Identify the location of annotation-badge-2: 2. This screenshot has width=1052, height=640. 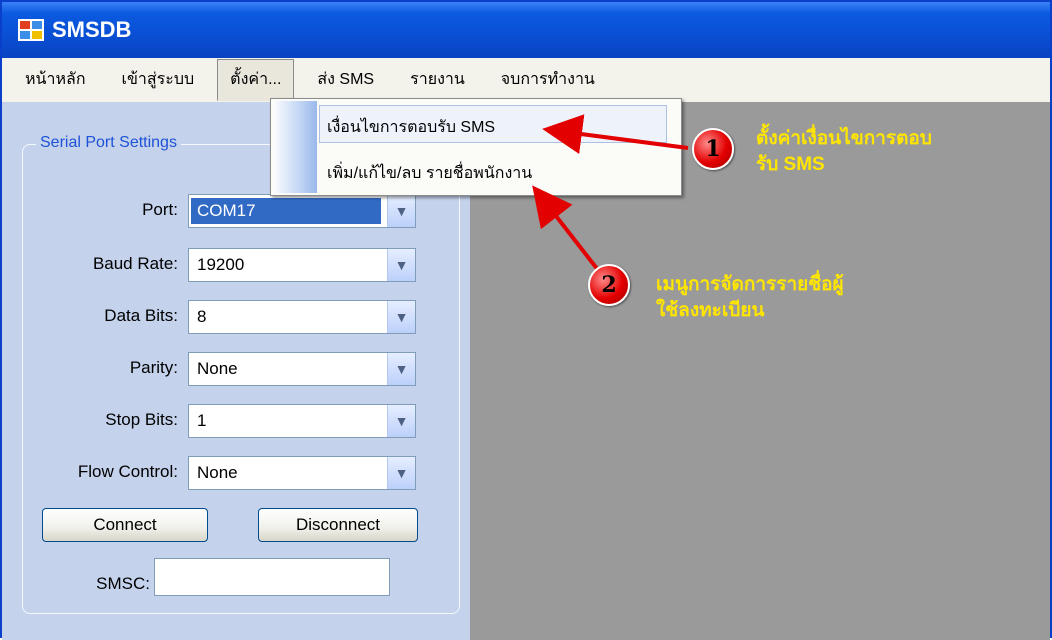
(609, 285).